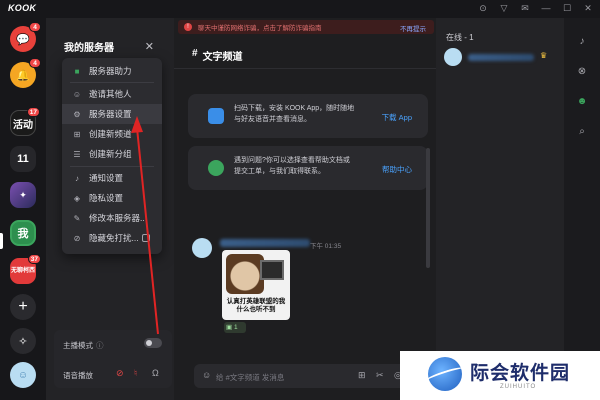 The image size is (600, 400). I want to click on menu-item-privacy: ◈ 隐私设置, so click(112, 198).